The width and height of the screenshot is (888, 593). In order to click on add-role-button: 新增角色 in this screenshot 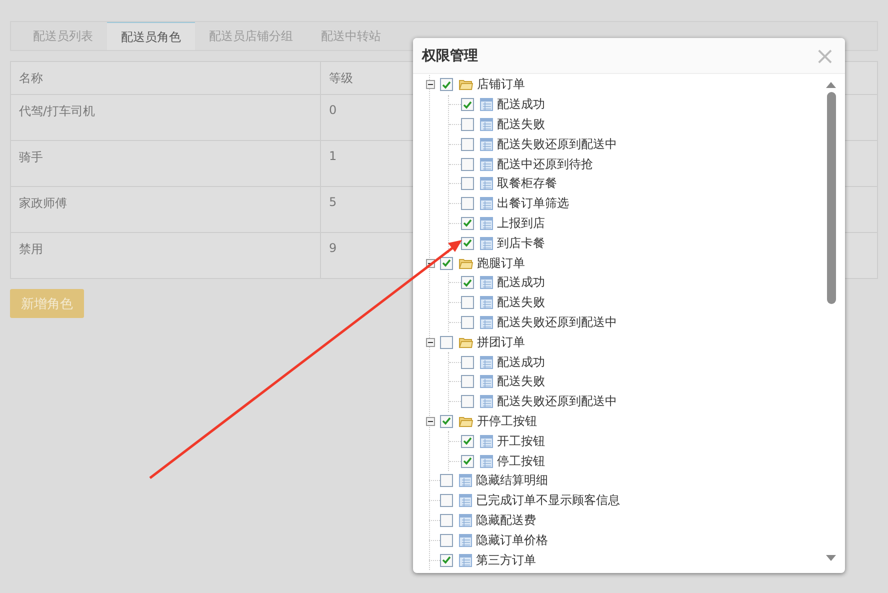, I will do `click(47, 303)`.